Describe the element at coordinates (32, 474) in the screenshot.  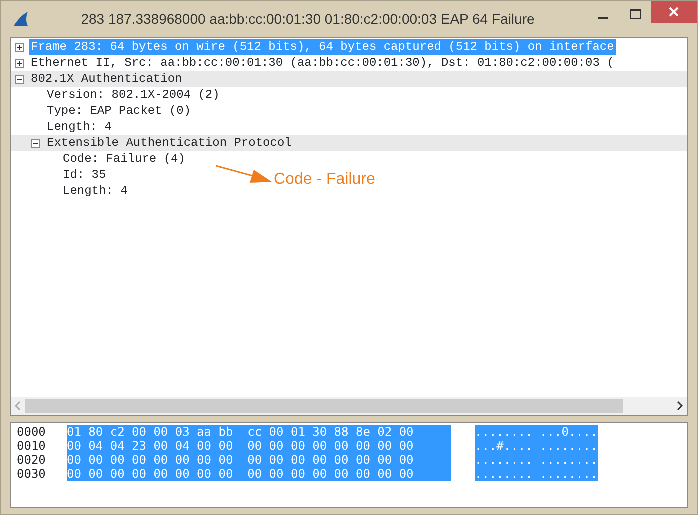
I see `byte-offset: 0030` at that location.